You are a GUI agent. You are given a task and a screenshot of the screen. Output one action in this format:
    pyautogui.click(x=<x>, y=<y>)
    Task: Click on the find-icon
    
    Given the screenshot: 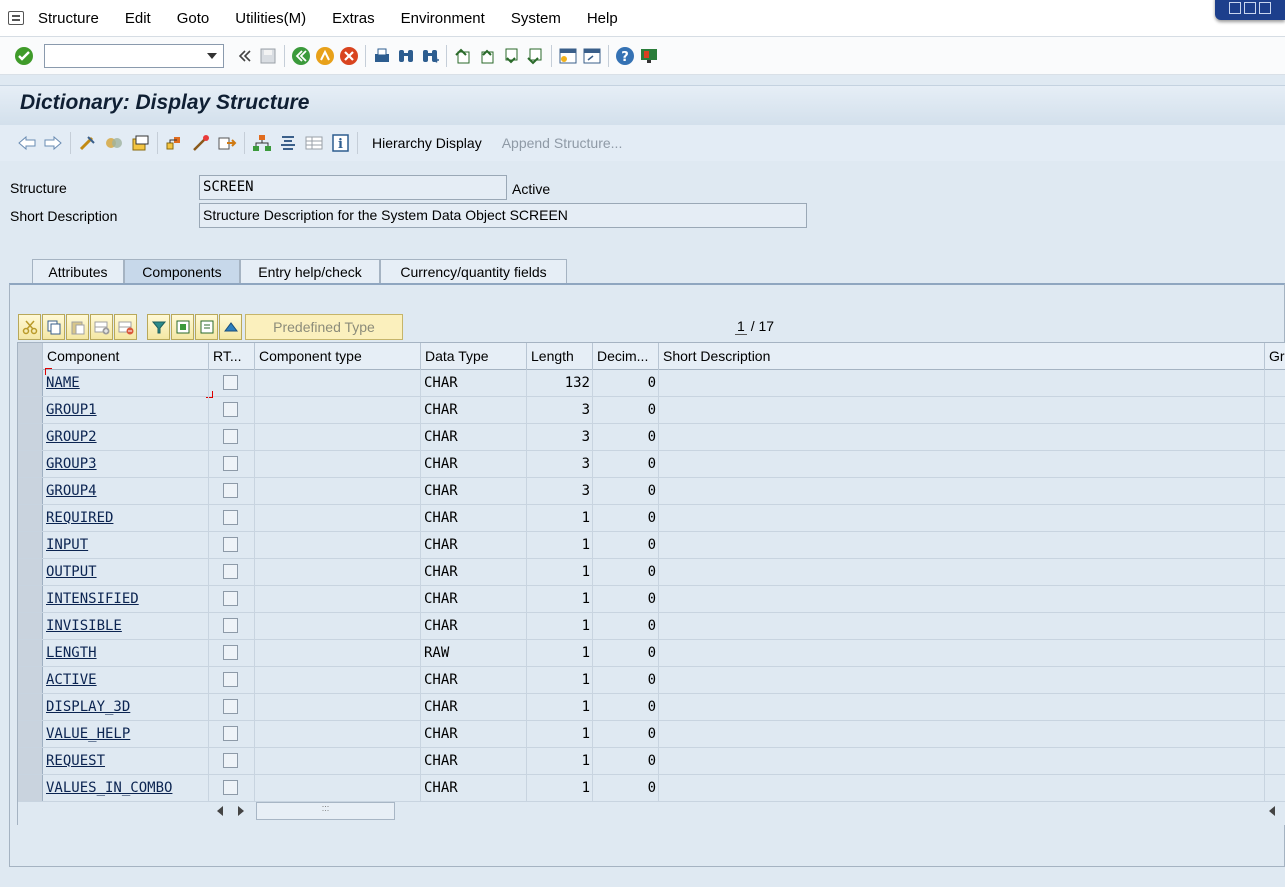 What is the action you would take?
    pyautogui.click(x=406, y=56)
    